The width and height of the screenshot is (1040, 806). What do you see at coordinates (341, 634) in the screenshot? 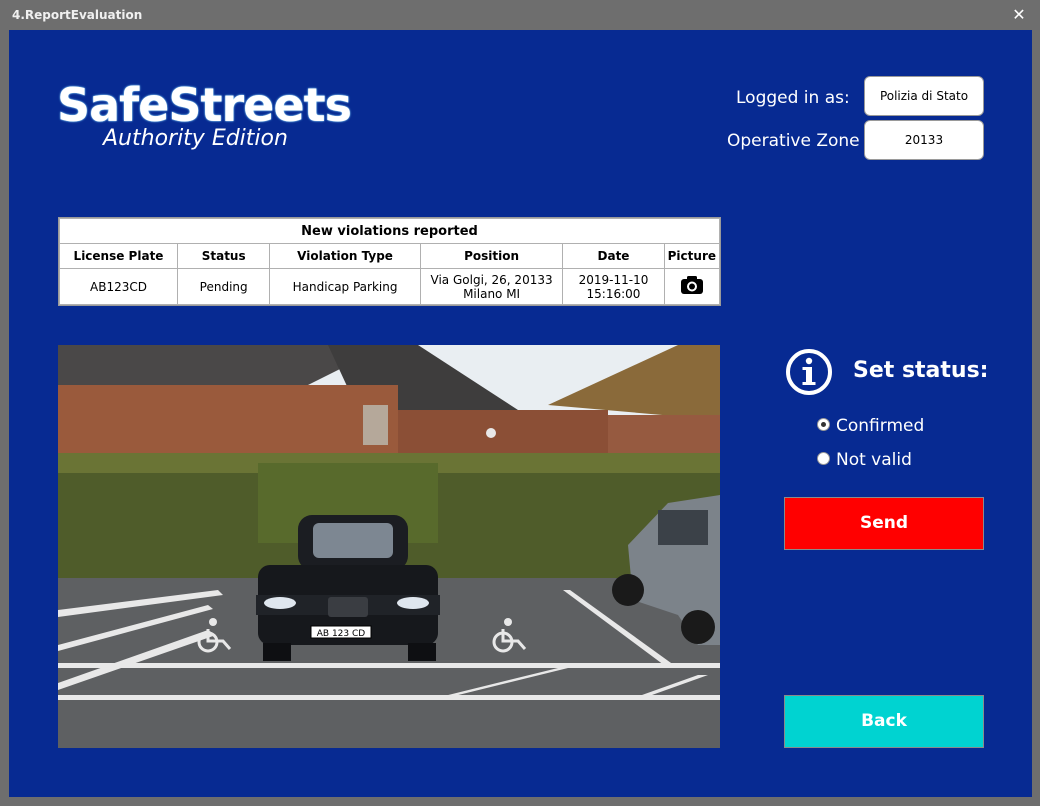
I see `license-plate-text: AB 123 CD` at bounding box center [341, 634].